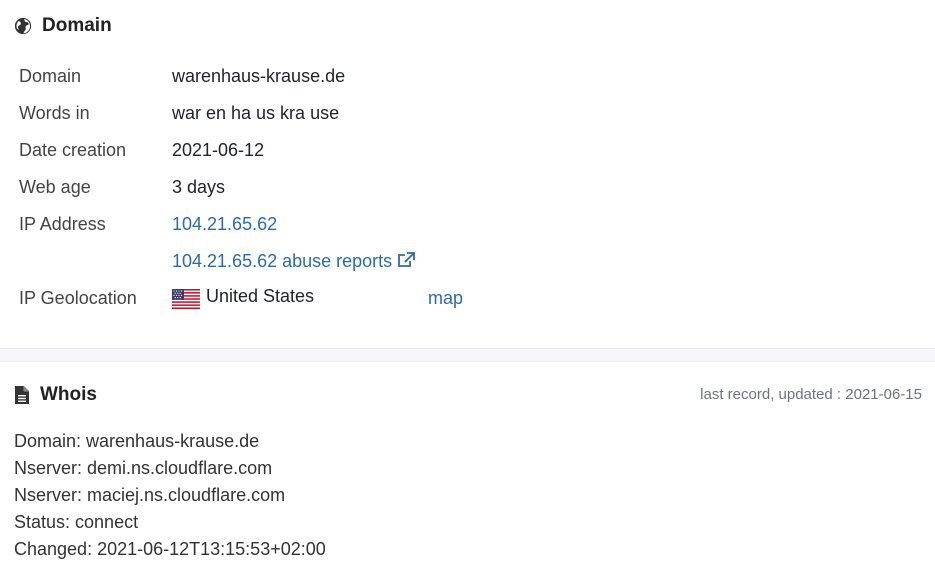 The height and width of the screenshot is (567, 935). I want to click on whois-section-title: Whois, so click(68, 394).